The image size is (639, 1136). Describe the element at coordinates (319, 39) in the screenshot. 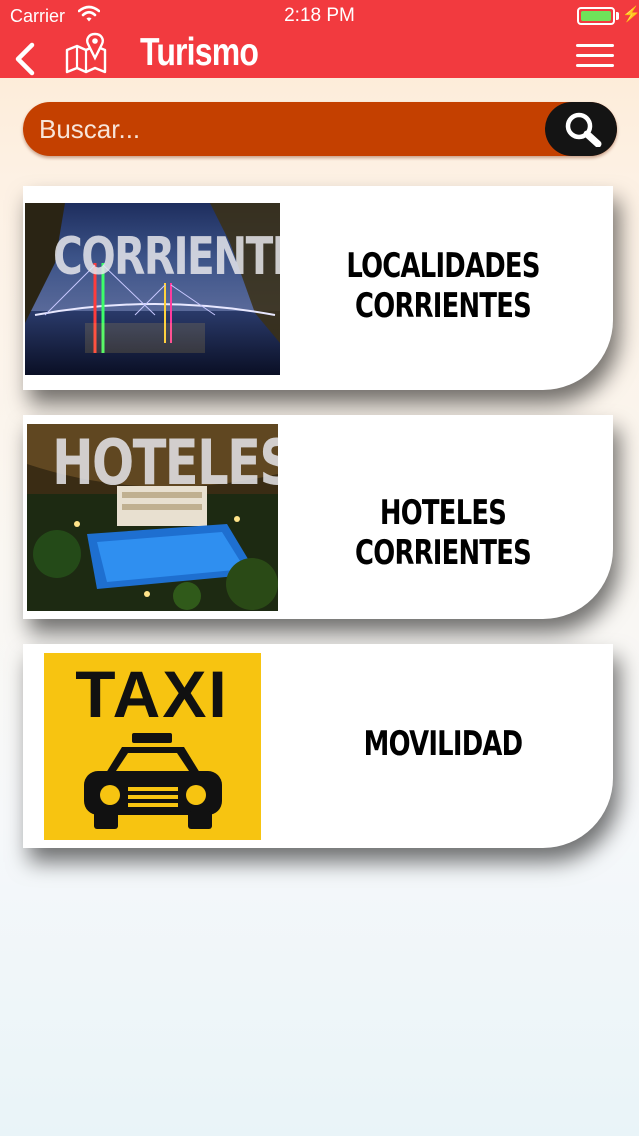

I see `navigation-bar: Carrier 2:18 PM ⚡ Turismo` at that location.